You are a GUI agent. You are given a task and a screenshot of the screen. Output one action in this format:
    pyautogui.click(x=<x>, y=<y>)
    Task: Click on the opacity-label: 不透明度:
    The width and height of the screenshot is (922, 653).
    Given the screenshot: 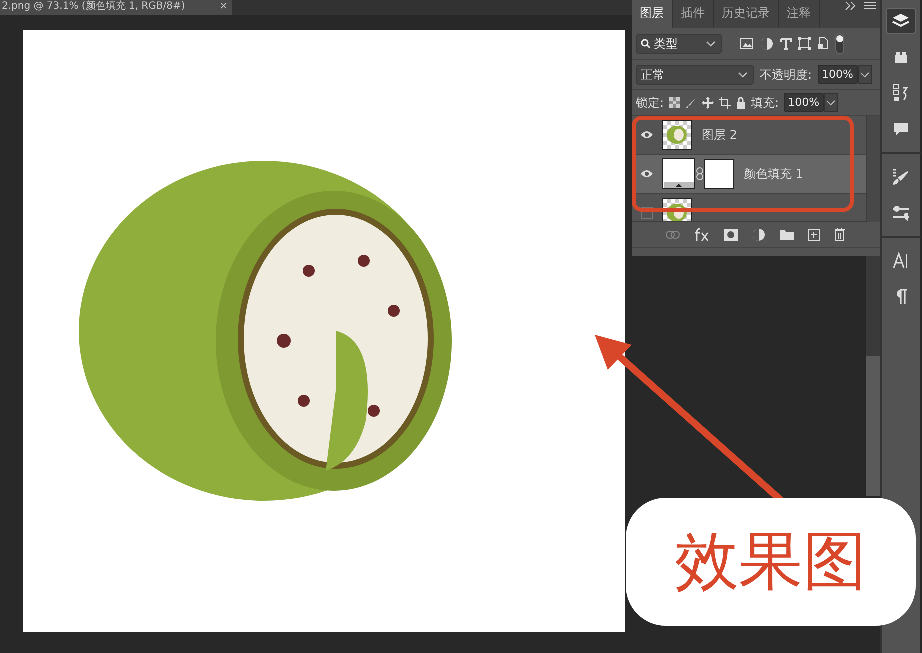 What is the action you would take?
    pyautogui.click(x=786, y=75)
    